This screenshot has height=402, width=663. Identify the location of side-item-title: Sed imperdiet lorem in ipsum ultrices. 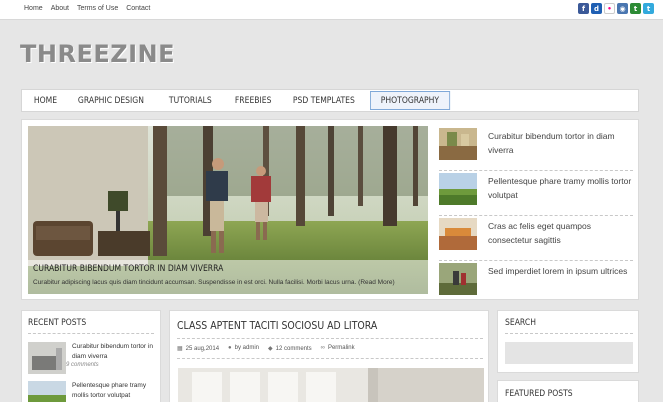
(557, 271).